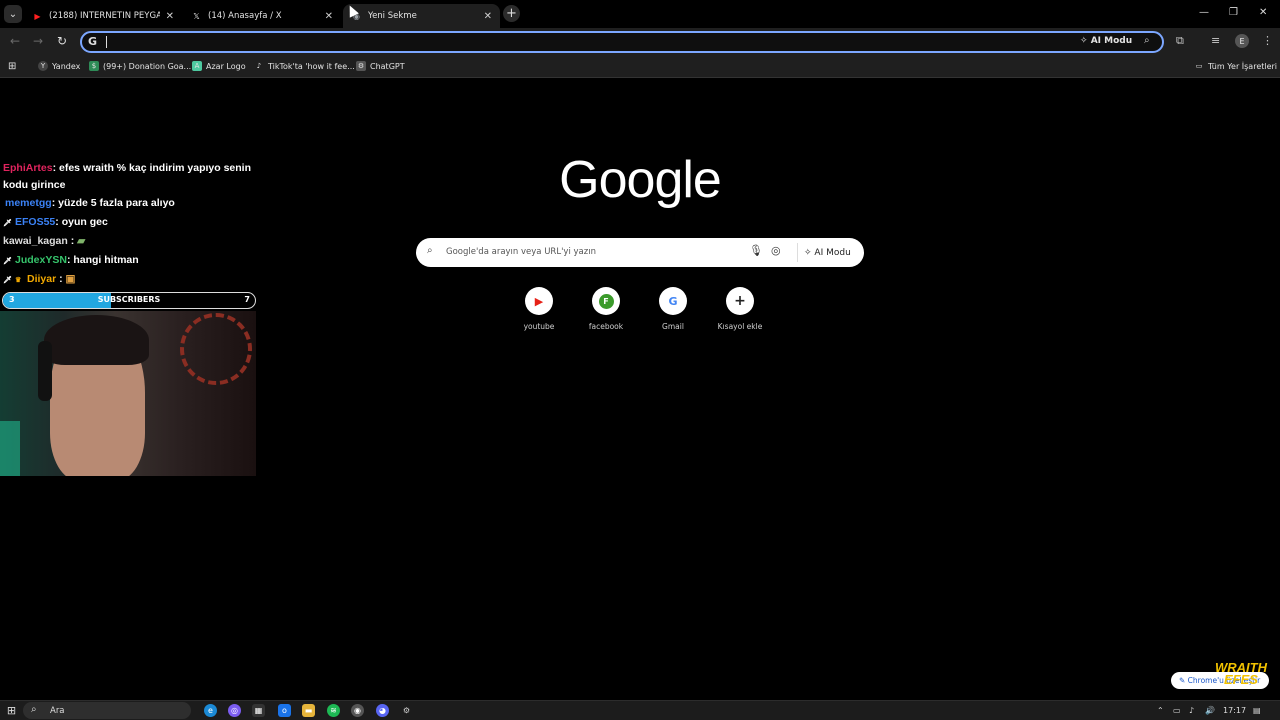 Image resolution: width=1280 pixels, height=720 pixels. Describe the element at coordinates (511, 13) in the screenshot. I see `new-tab-button: +` at that location.